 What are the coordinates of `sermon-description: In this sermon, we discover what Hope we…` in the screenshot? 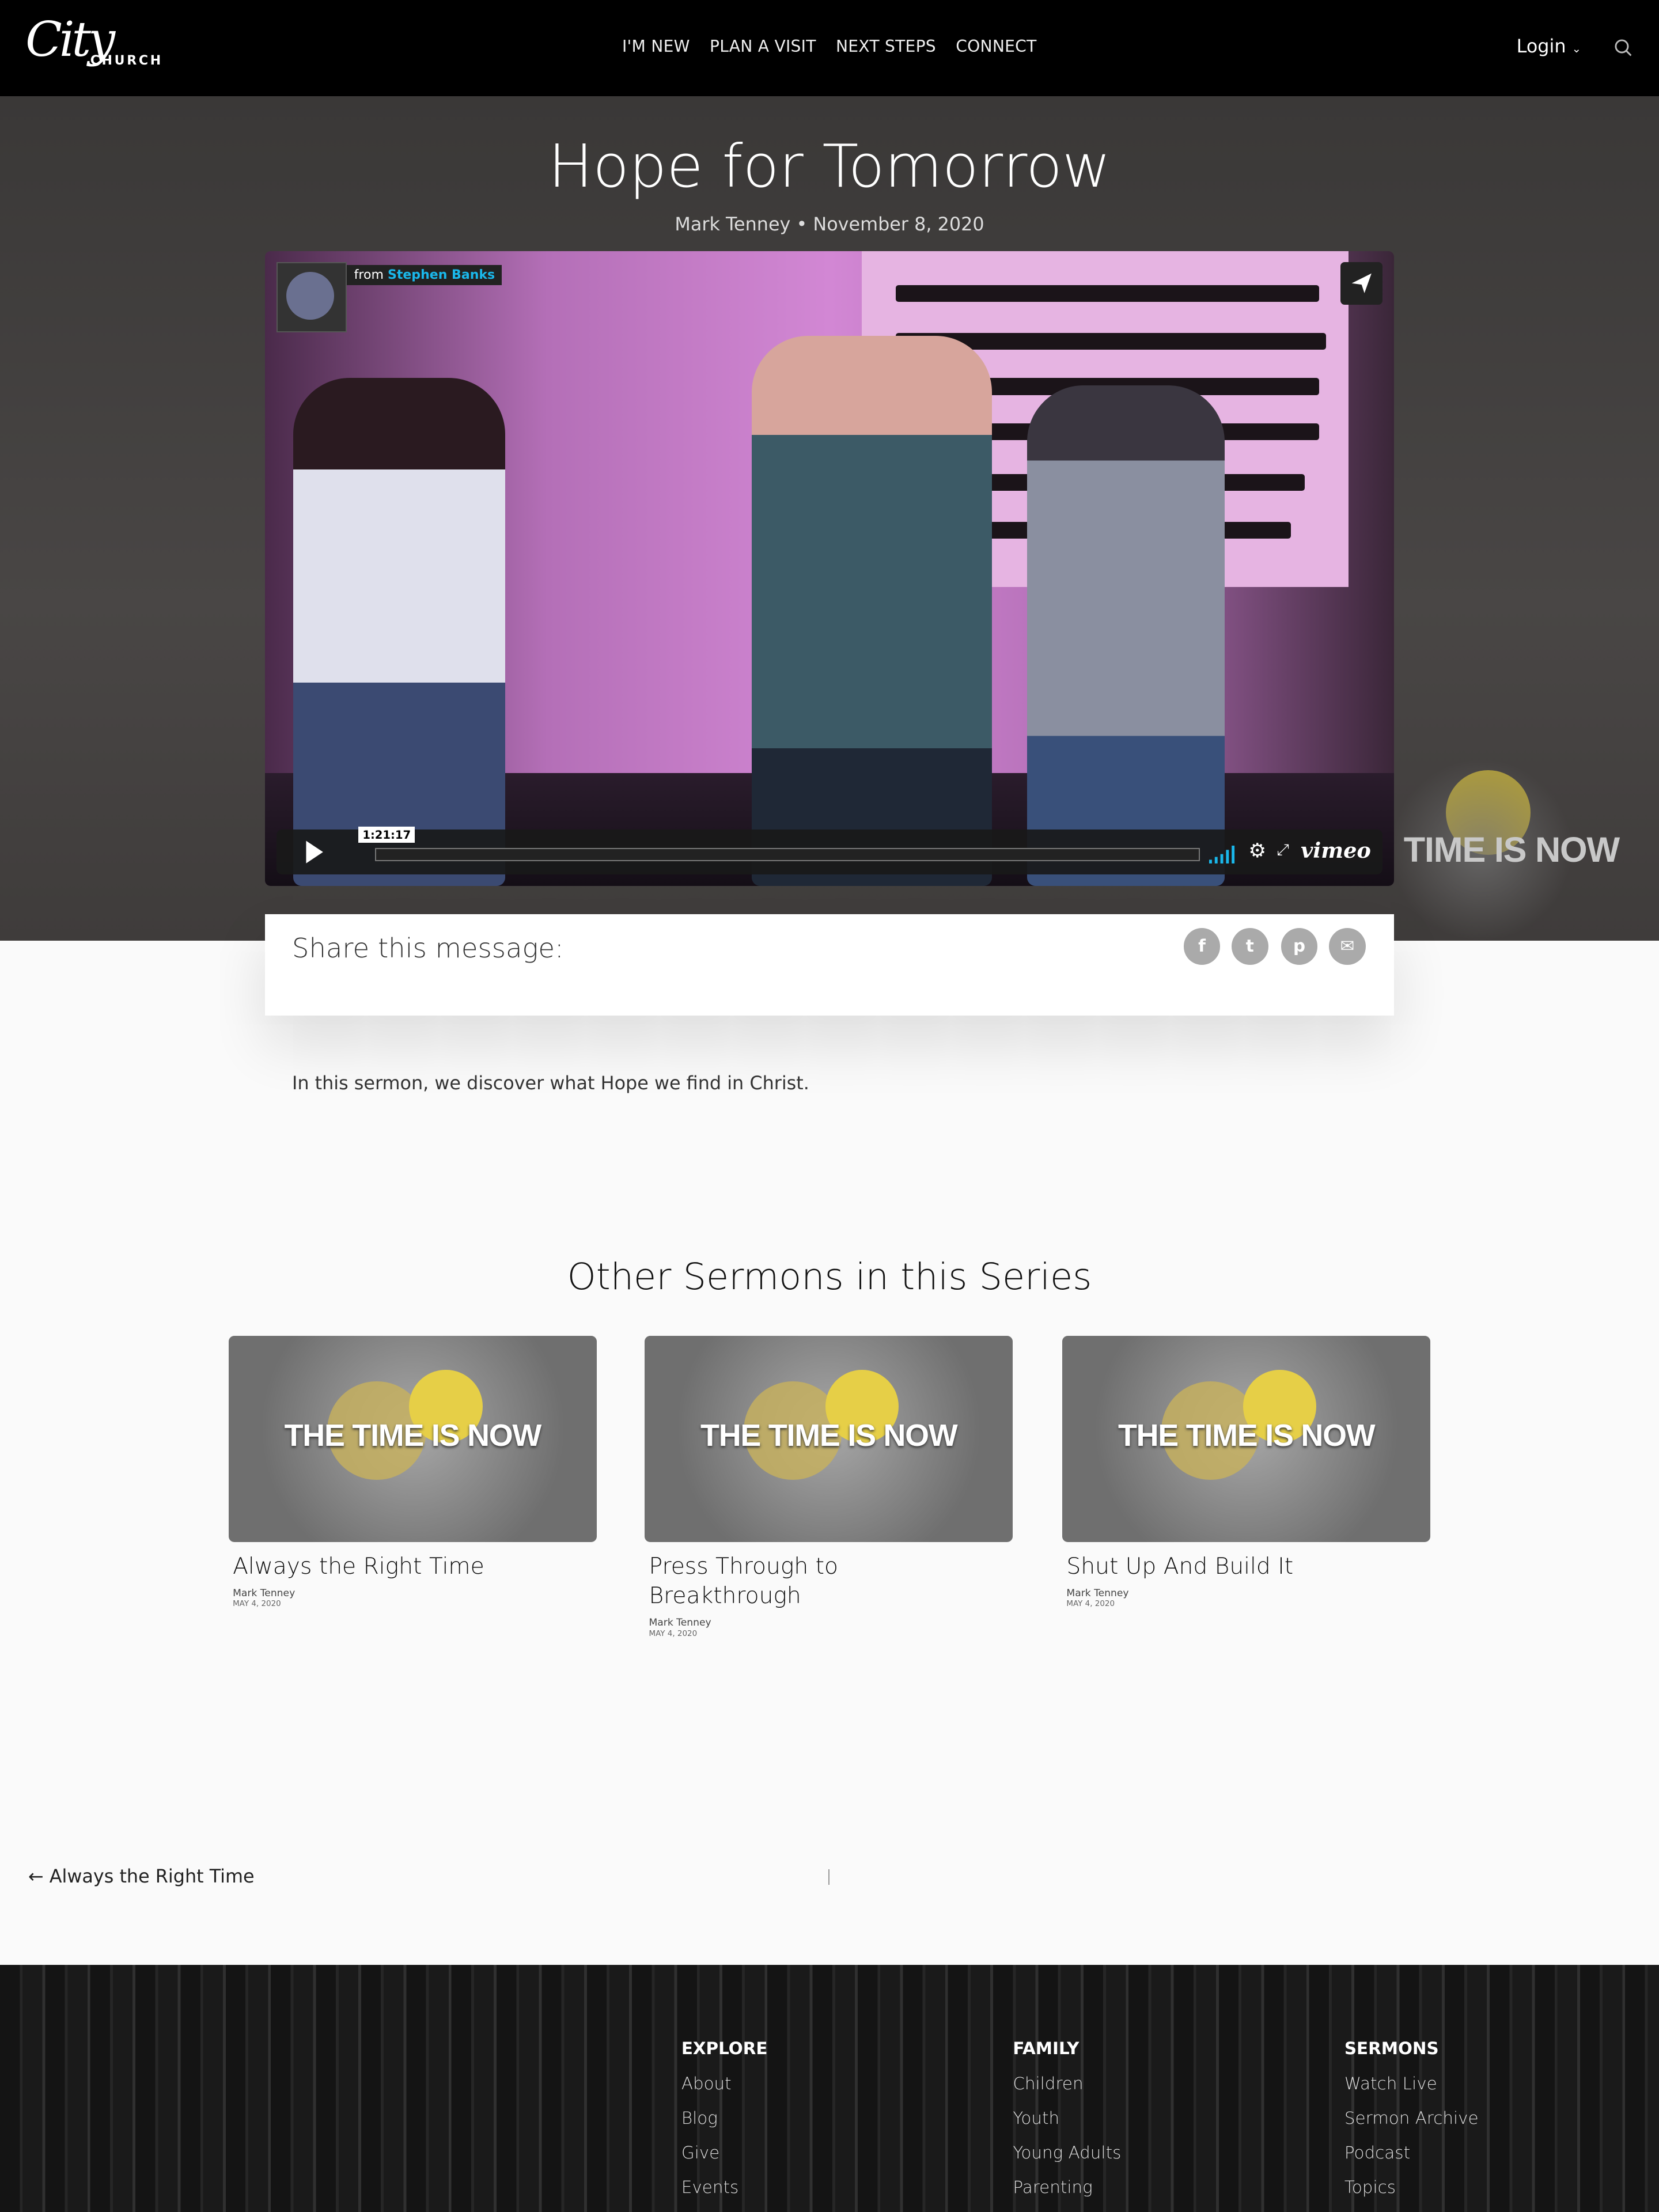 It's located at (550, 1083).